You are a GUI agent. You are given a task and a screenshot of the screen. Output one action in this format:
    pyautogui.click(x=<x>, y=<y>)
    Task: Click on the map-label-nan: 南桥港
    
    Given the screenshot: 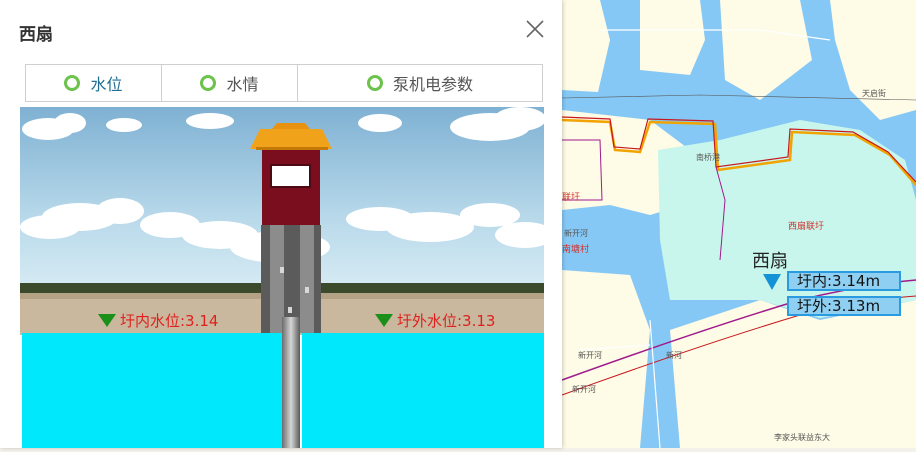 What is the action you would take?
    pyautogui.click(x=708, y=157)
    